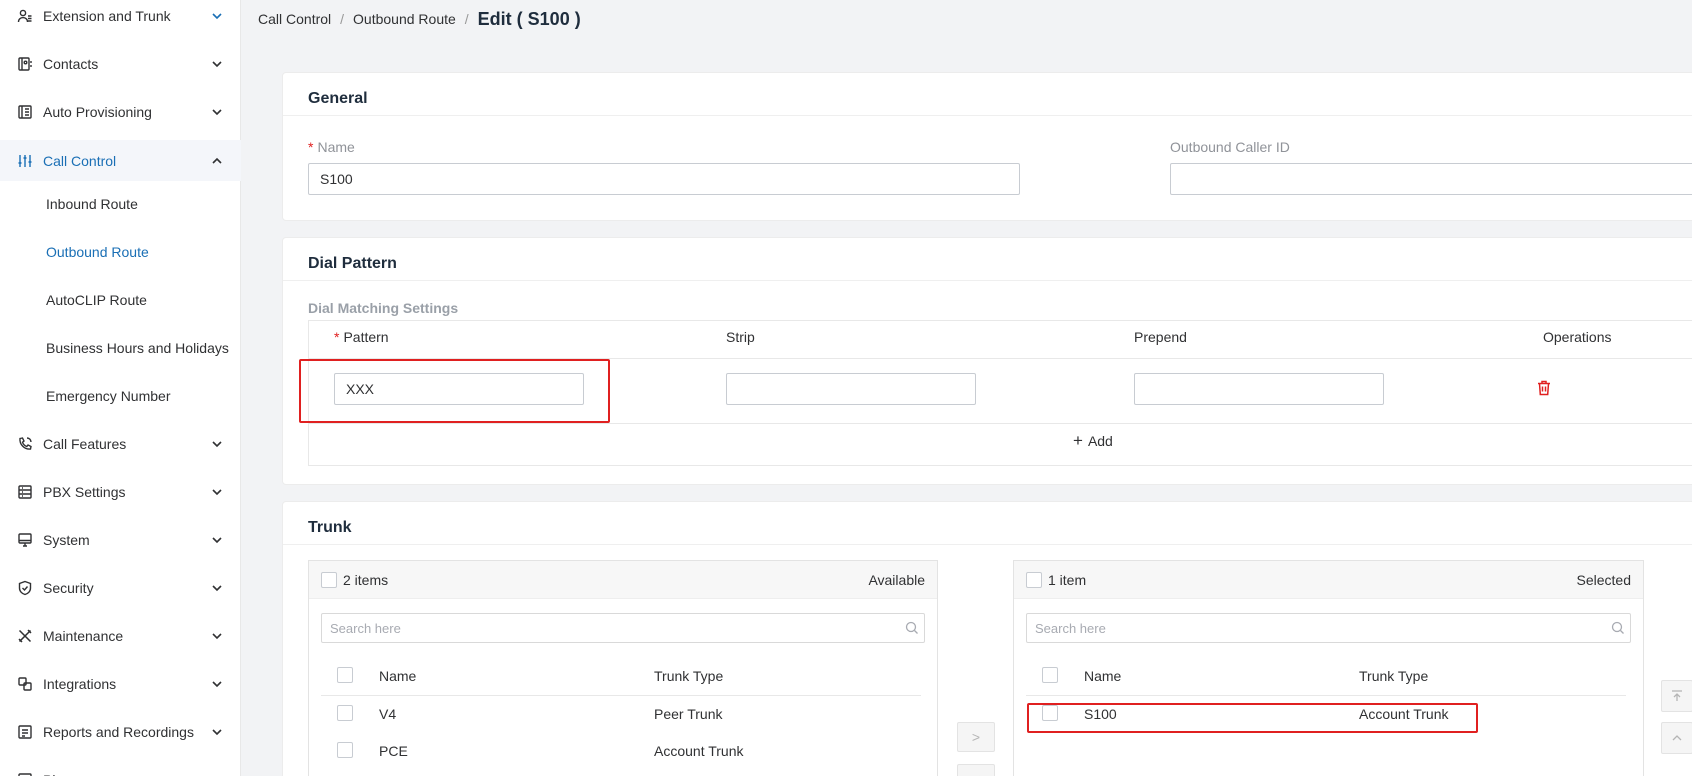 Image resolution: width=1692 pixels, height=776 pixels. Describe the element at coordinates (120, 396) in the screenshot. I see `sidebar-sub-emergency-number: Emergency Number` at that location.